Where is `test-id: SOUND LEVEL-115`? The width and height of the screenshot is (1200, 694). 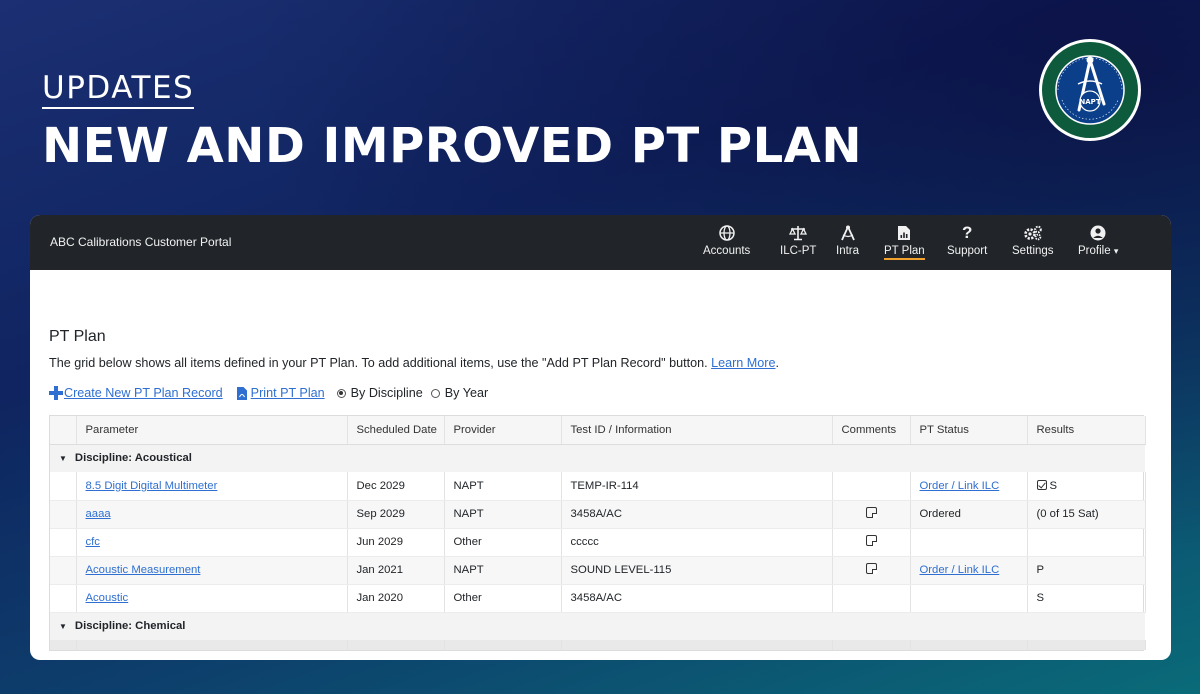
test-id: SOUND LEVEL-115 is located at coordinates (697, 570).